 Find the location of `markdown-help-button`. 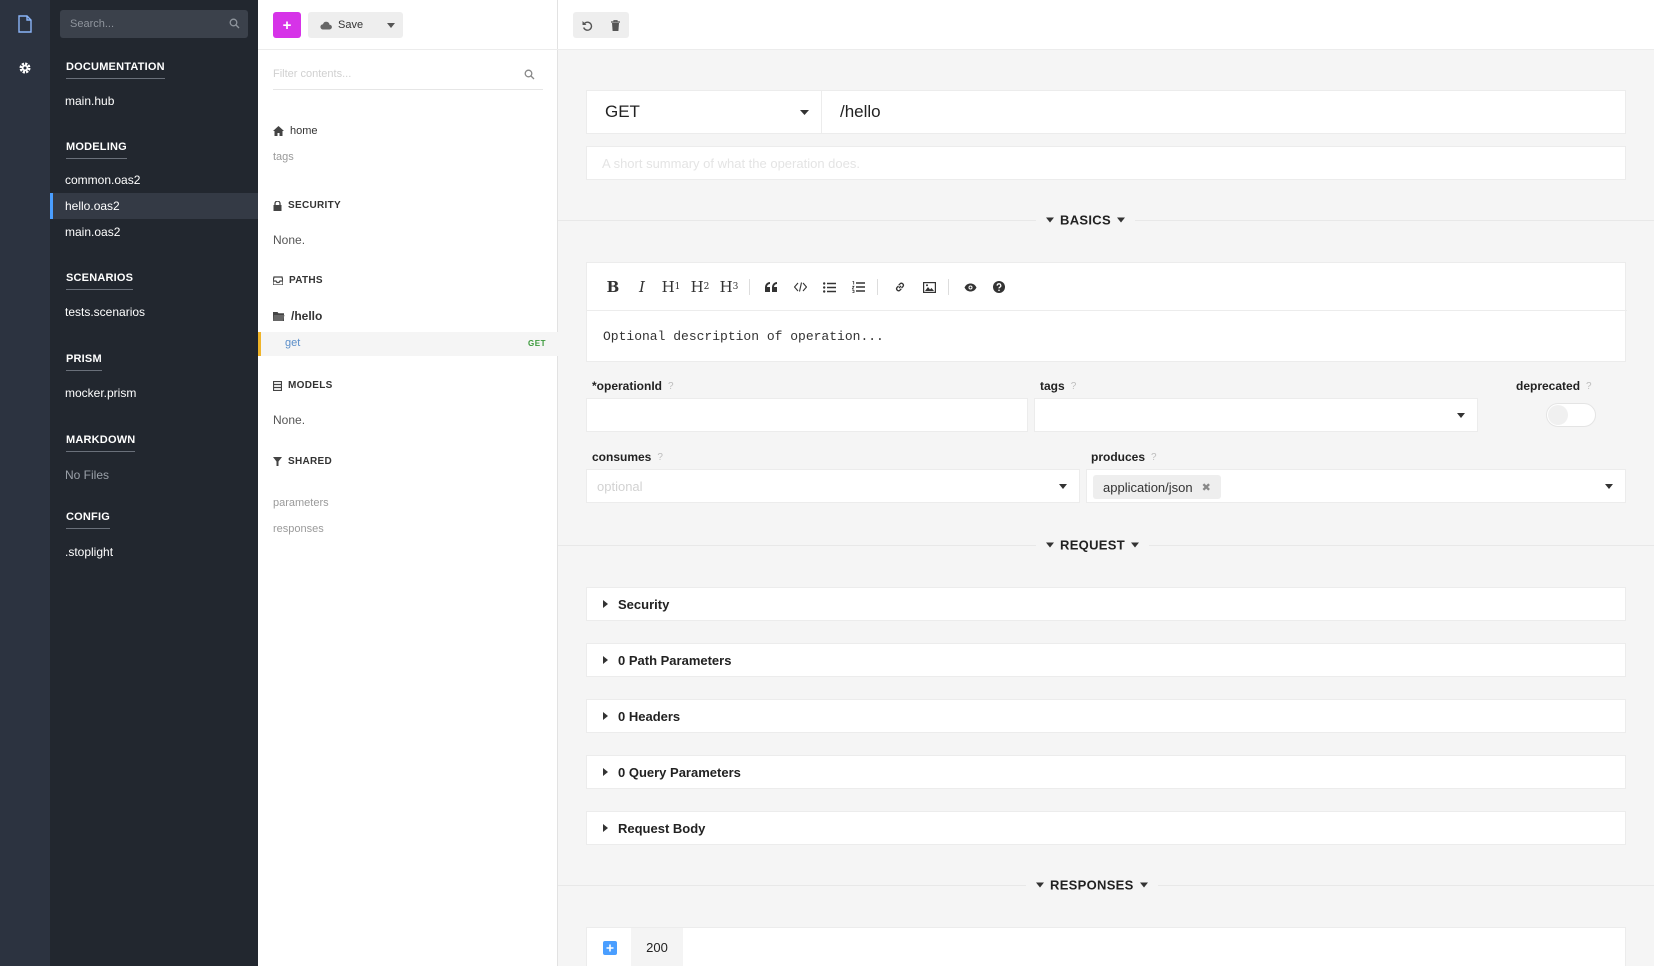

markdown-help-button is located at coordinates (999, 287).